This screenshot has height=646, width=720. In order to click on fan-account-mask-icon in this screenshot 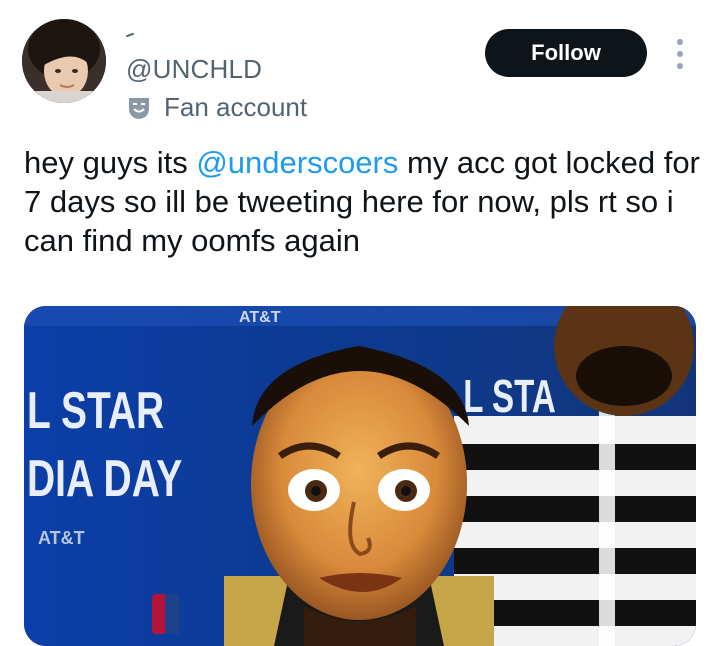, I will do `click(139, 108)`.